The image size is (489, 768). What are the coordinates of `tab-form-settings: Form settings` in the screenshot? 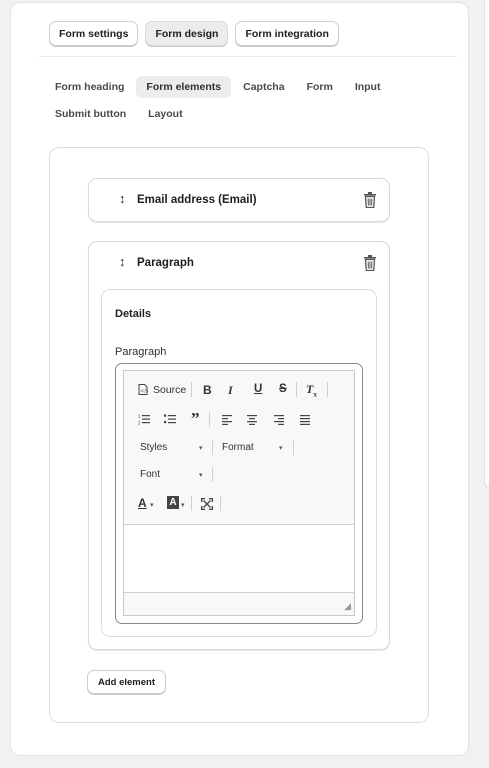 It's located at (94, 33).